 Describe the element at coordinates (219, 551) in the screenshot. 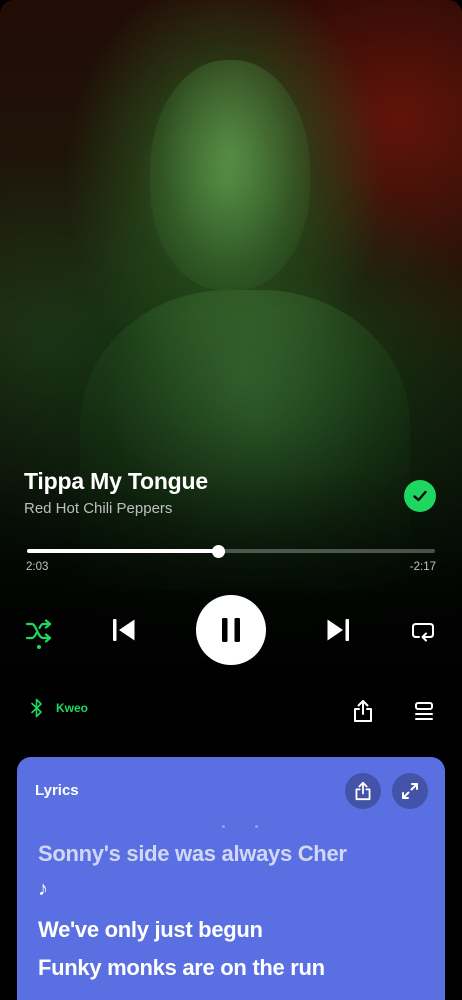

I see `progress-scrubber-handle` at that location.